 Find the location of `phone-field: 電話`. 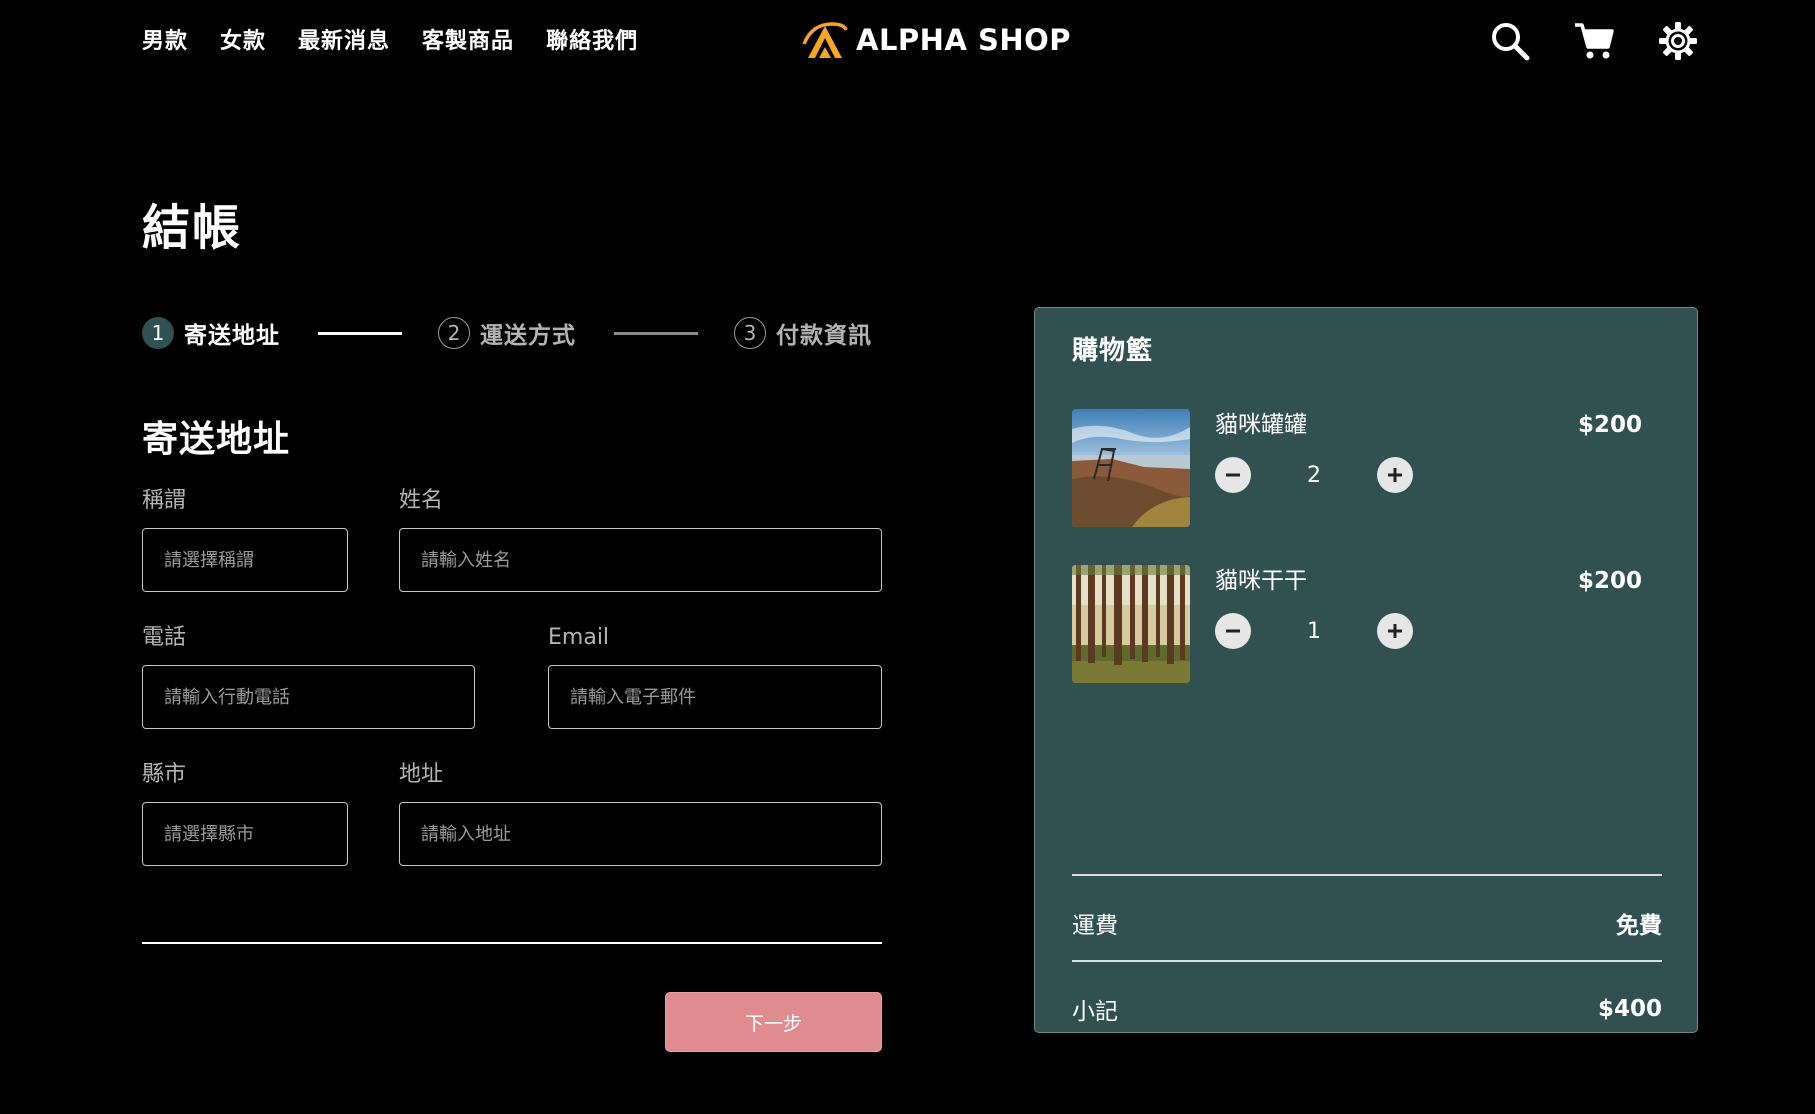

phone-field: 電話 is located at coordinates (308, 675).